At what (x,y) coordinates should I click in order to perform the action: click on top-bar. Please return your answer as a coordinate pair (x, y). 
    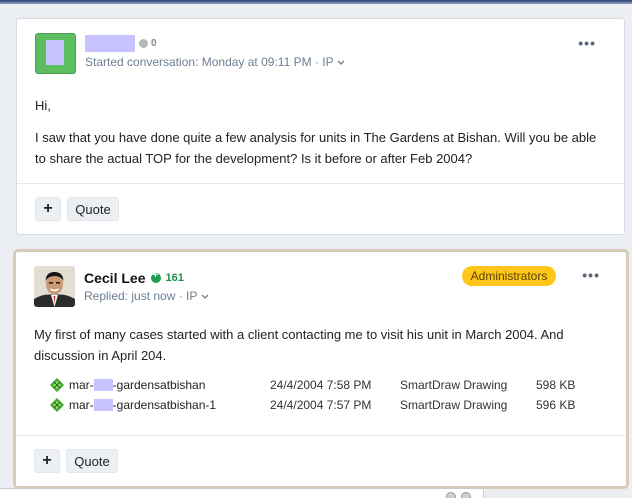
    Looking at the image, I should click on (316, 2).